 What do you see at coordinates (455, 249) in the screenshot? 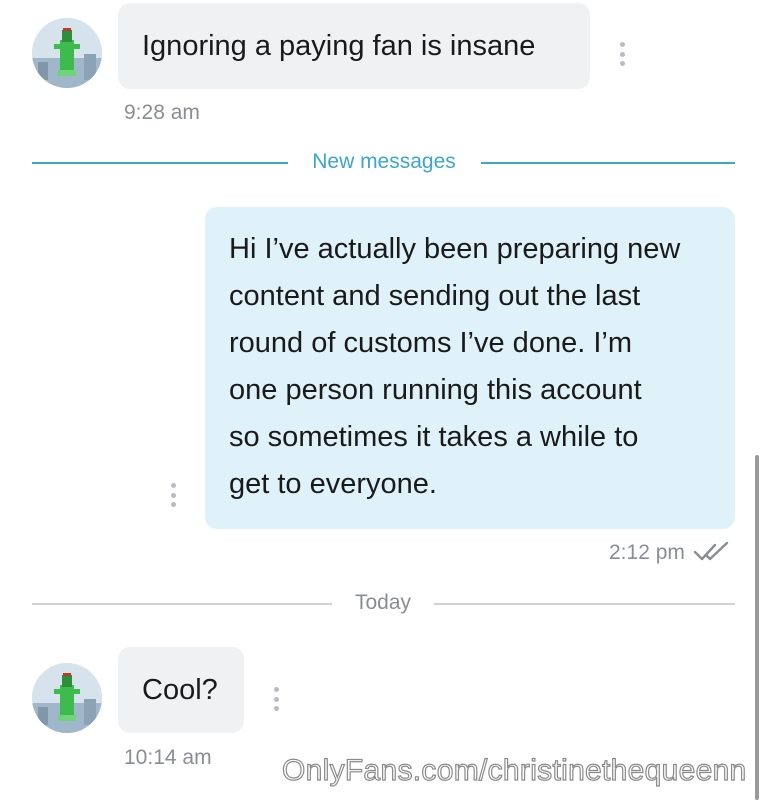
I see `message-line: Hi I’ve actually been preparing new` at bounding box center [455, 249].